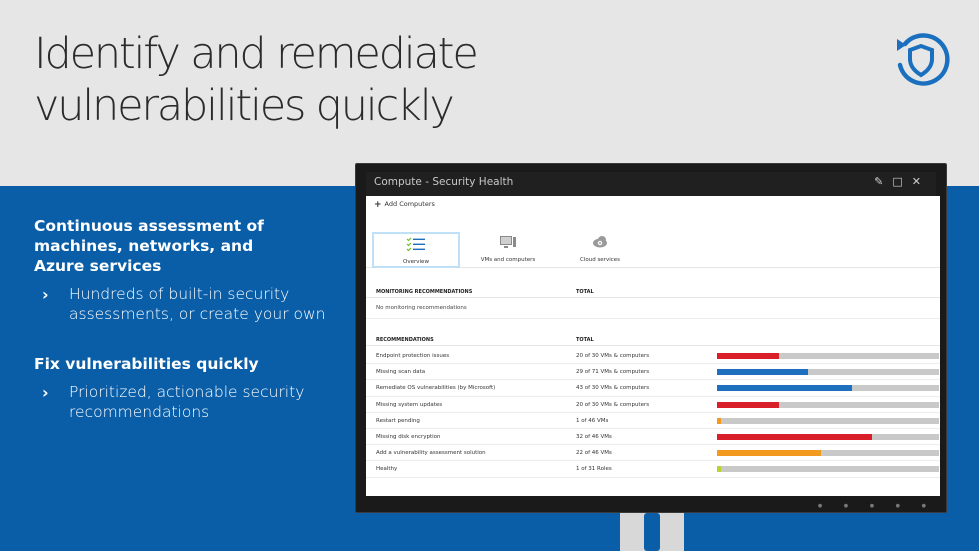  What do you see at coordinates (594, 469) in the screenshot?
I see `recommendation-total: 1 of 31 Roles` at bounding box center [594, 469].